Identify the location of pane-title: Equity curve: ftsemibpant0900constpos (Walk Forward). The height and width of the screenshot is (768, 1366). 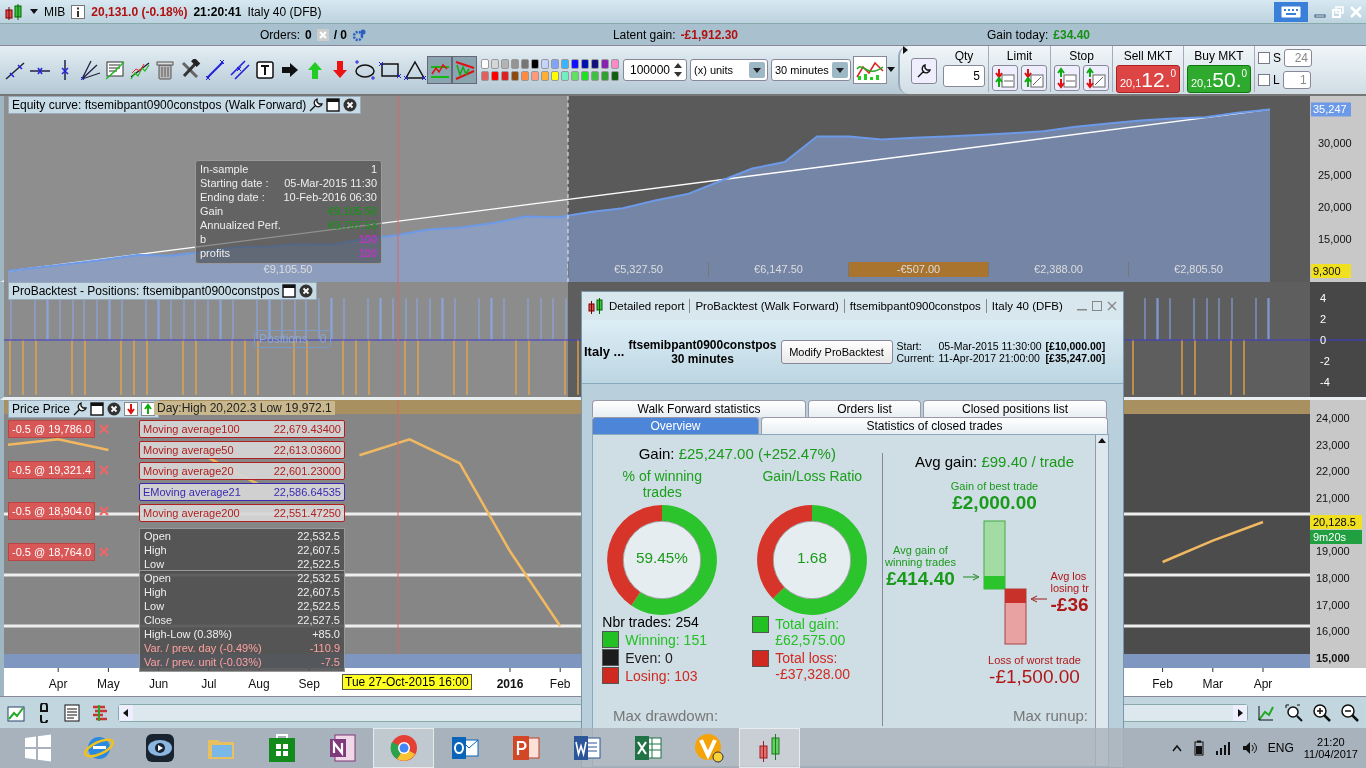
(159, 105).